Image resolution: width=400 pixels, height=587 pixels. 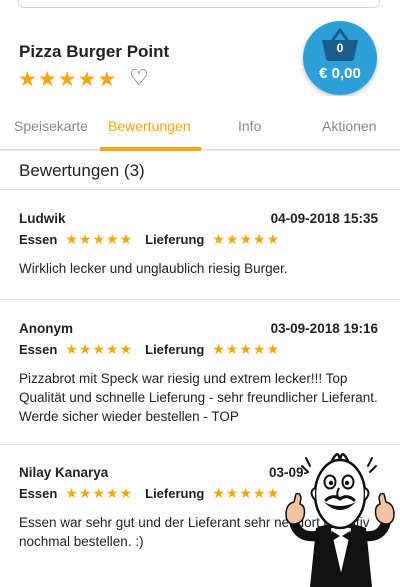 What do you see at coordinates (324, 328) in the screenshot?
I see `review-date: 03-09-2018 19:16` at bounding box center [324, 328].